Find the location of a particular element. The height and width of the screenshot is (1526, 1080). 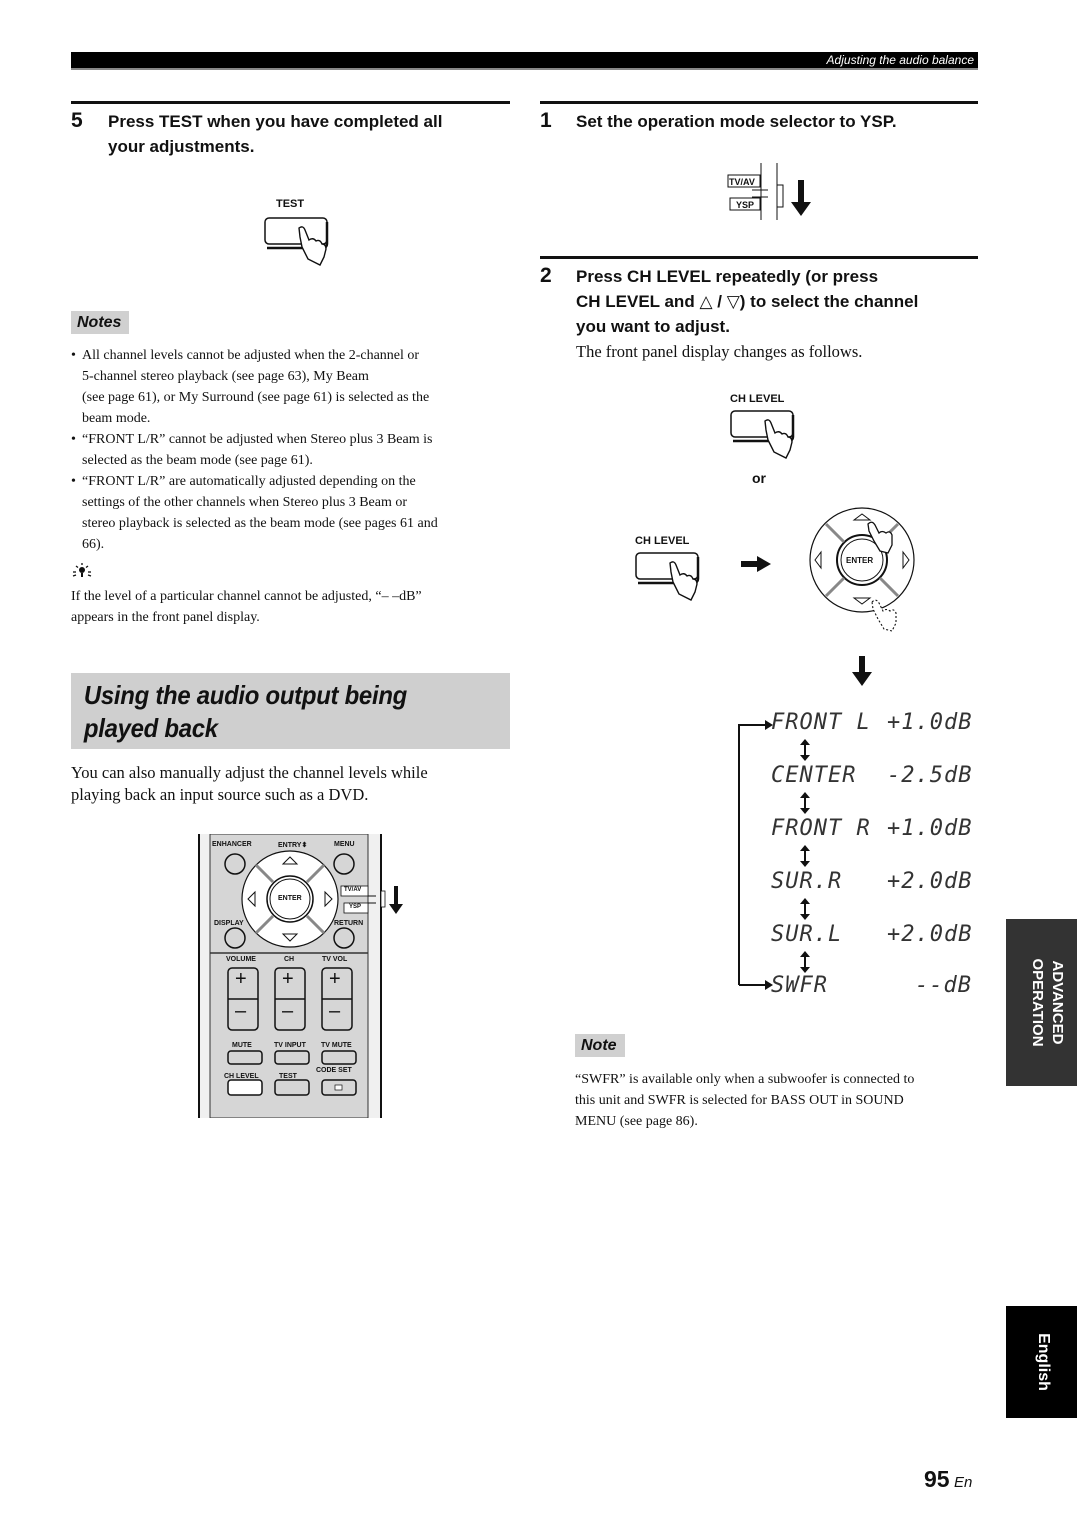

note-line: 66). is located at coordinates (93, 544).